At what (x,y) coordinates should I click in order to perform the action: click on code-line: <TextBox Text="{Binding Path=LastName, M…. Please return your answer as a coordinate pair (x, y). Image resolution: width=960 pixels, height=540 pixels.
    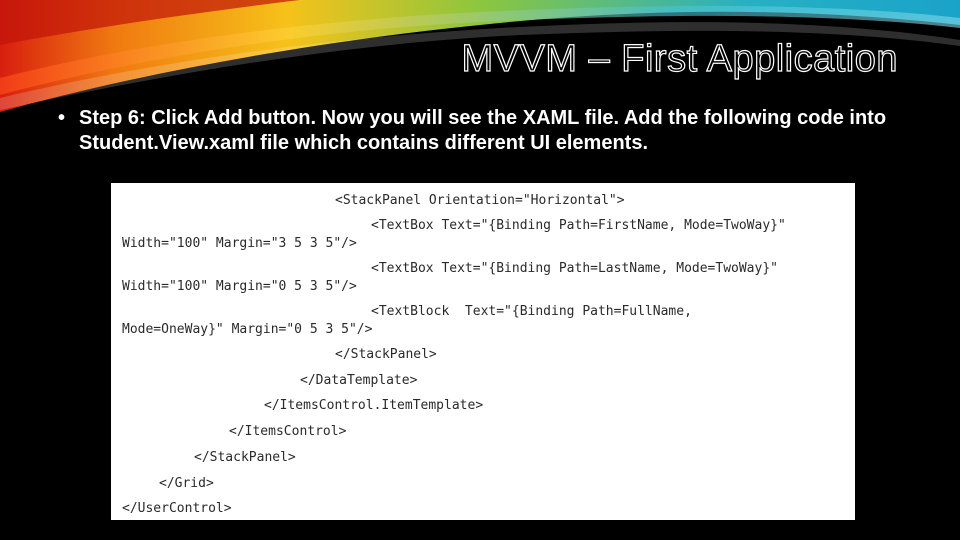
    Looking at the image, I should click on (574, 268).